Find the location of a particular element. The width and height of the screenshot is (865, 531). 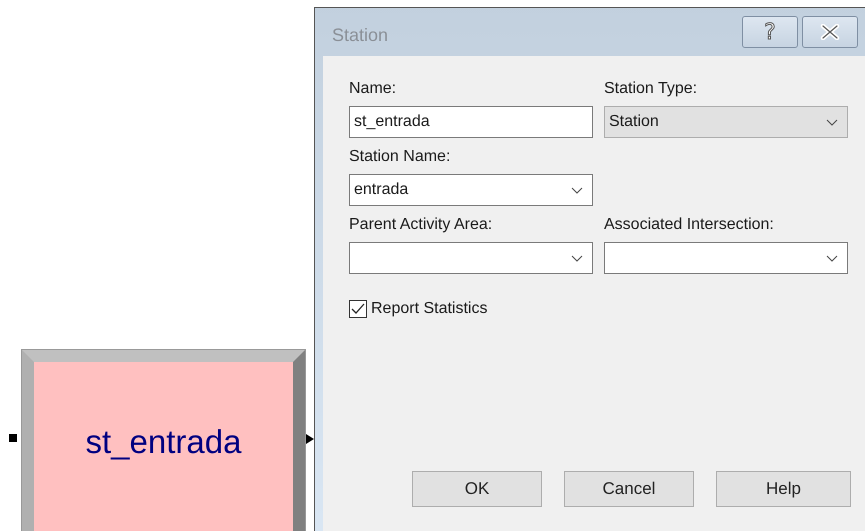

close-button is located at coordinates (830, 32).